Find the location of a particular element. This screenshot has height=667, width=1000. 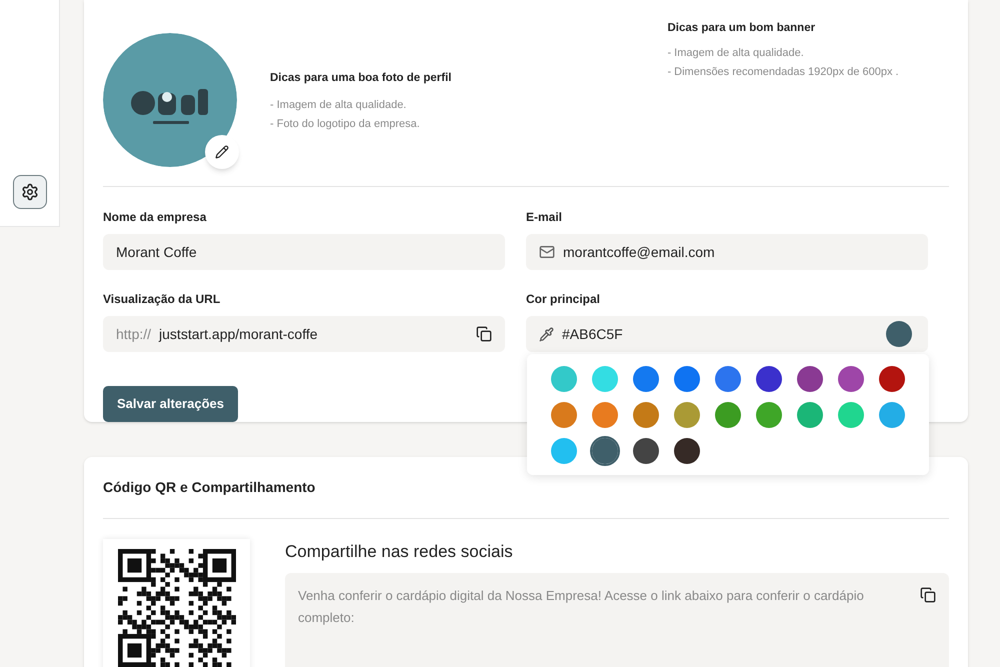

tip-text: - Foto do logotipo da empresa. is located at coordinates (345, 124).